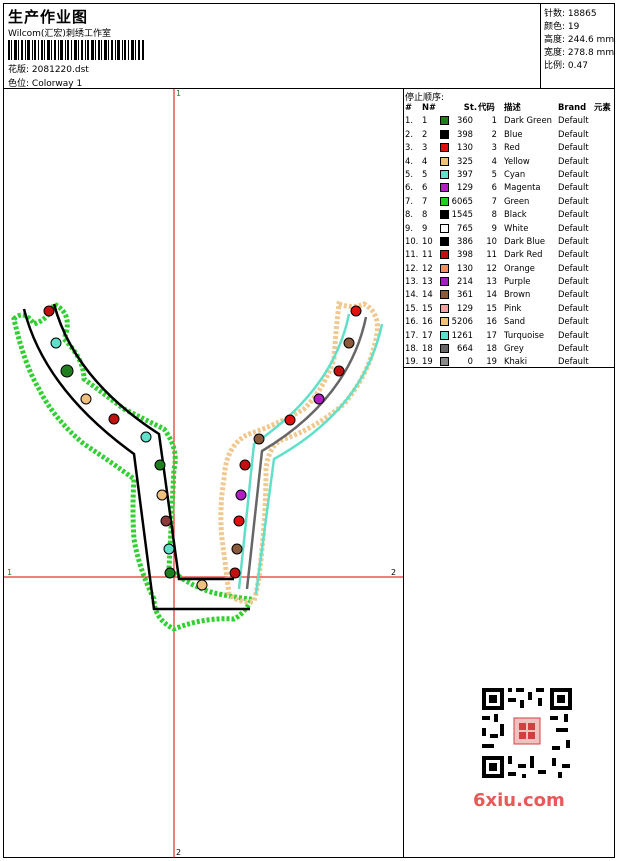  Describe the element at coordinates (491, 334) in the screenshot. I see `row-code: 17` at that location.